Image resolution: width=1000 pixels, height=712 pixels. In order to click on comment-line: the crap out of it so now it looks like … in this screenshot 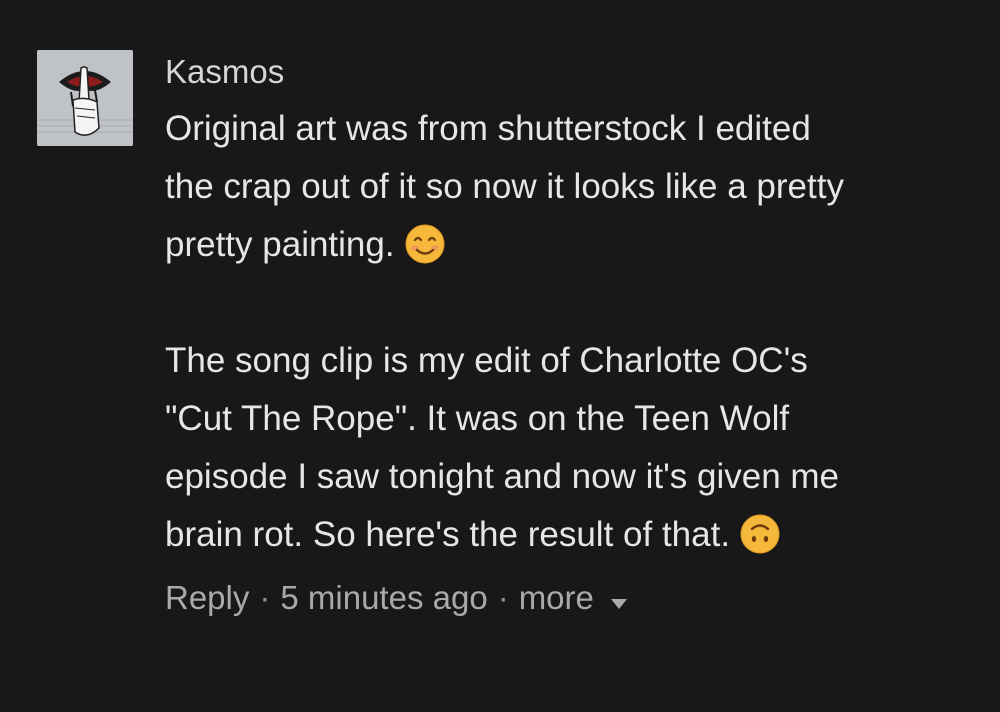, I will do `click(504, 186)`.